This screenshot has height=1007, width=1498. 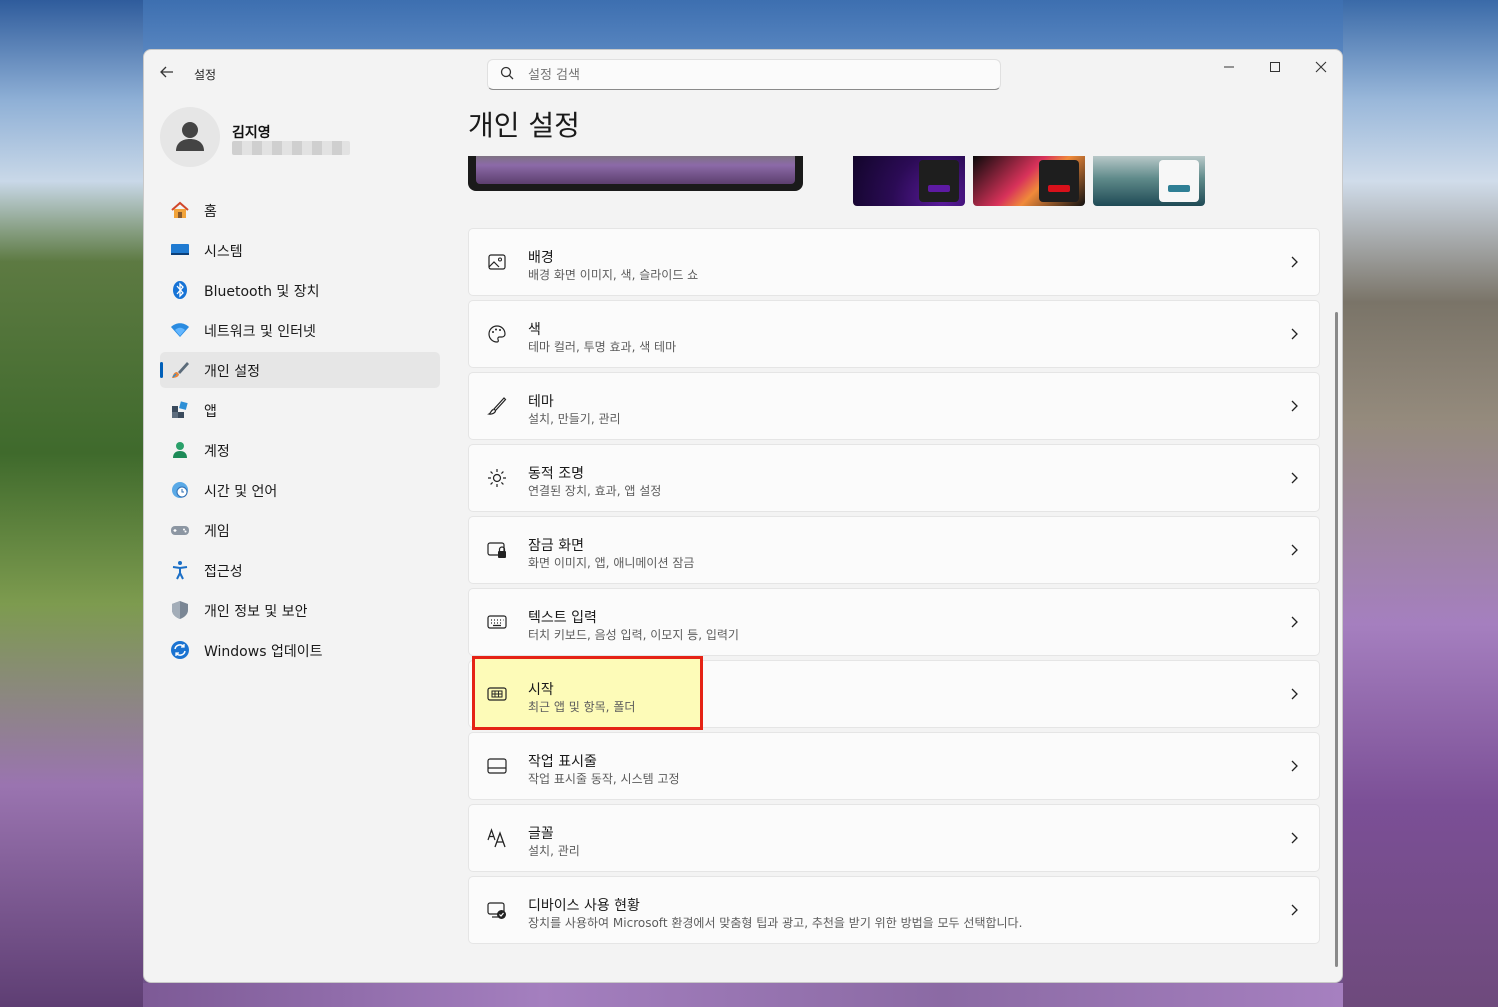 I want to click on card-title: 작업 표시줄, so click(x=562, y=762).